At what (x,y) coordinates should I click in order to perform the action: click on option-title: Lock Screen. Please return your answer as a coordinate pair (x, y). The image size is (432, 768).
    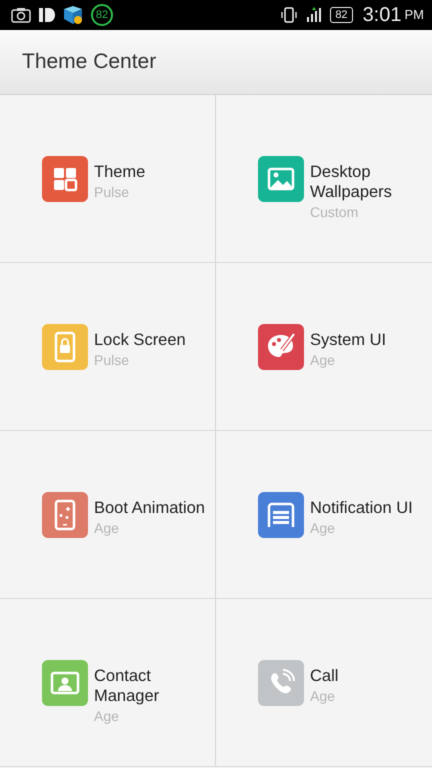
    Looking at the image, I should click on (140, 340).